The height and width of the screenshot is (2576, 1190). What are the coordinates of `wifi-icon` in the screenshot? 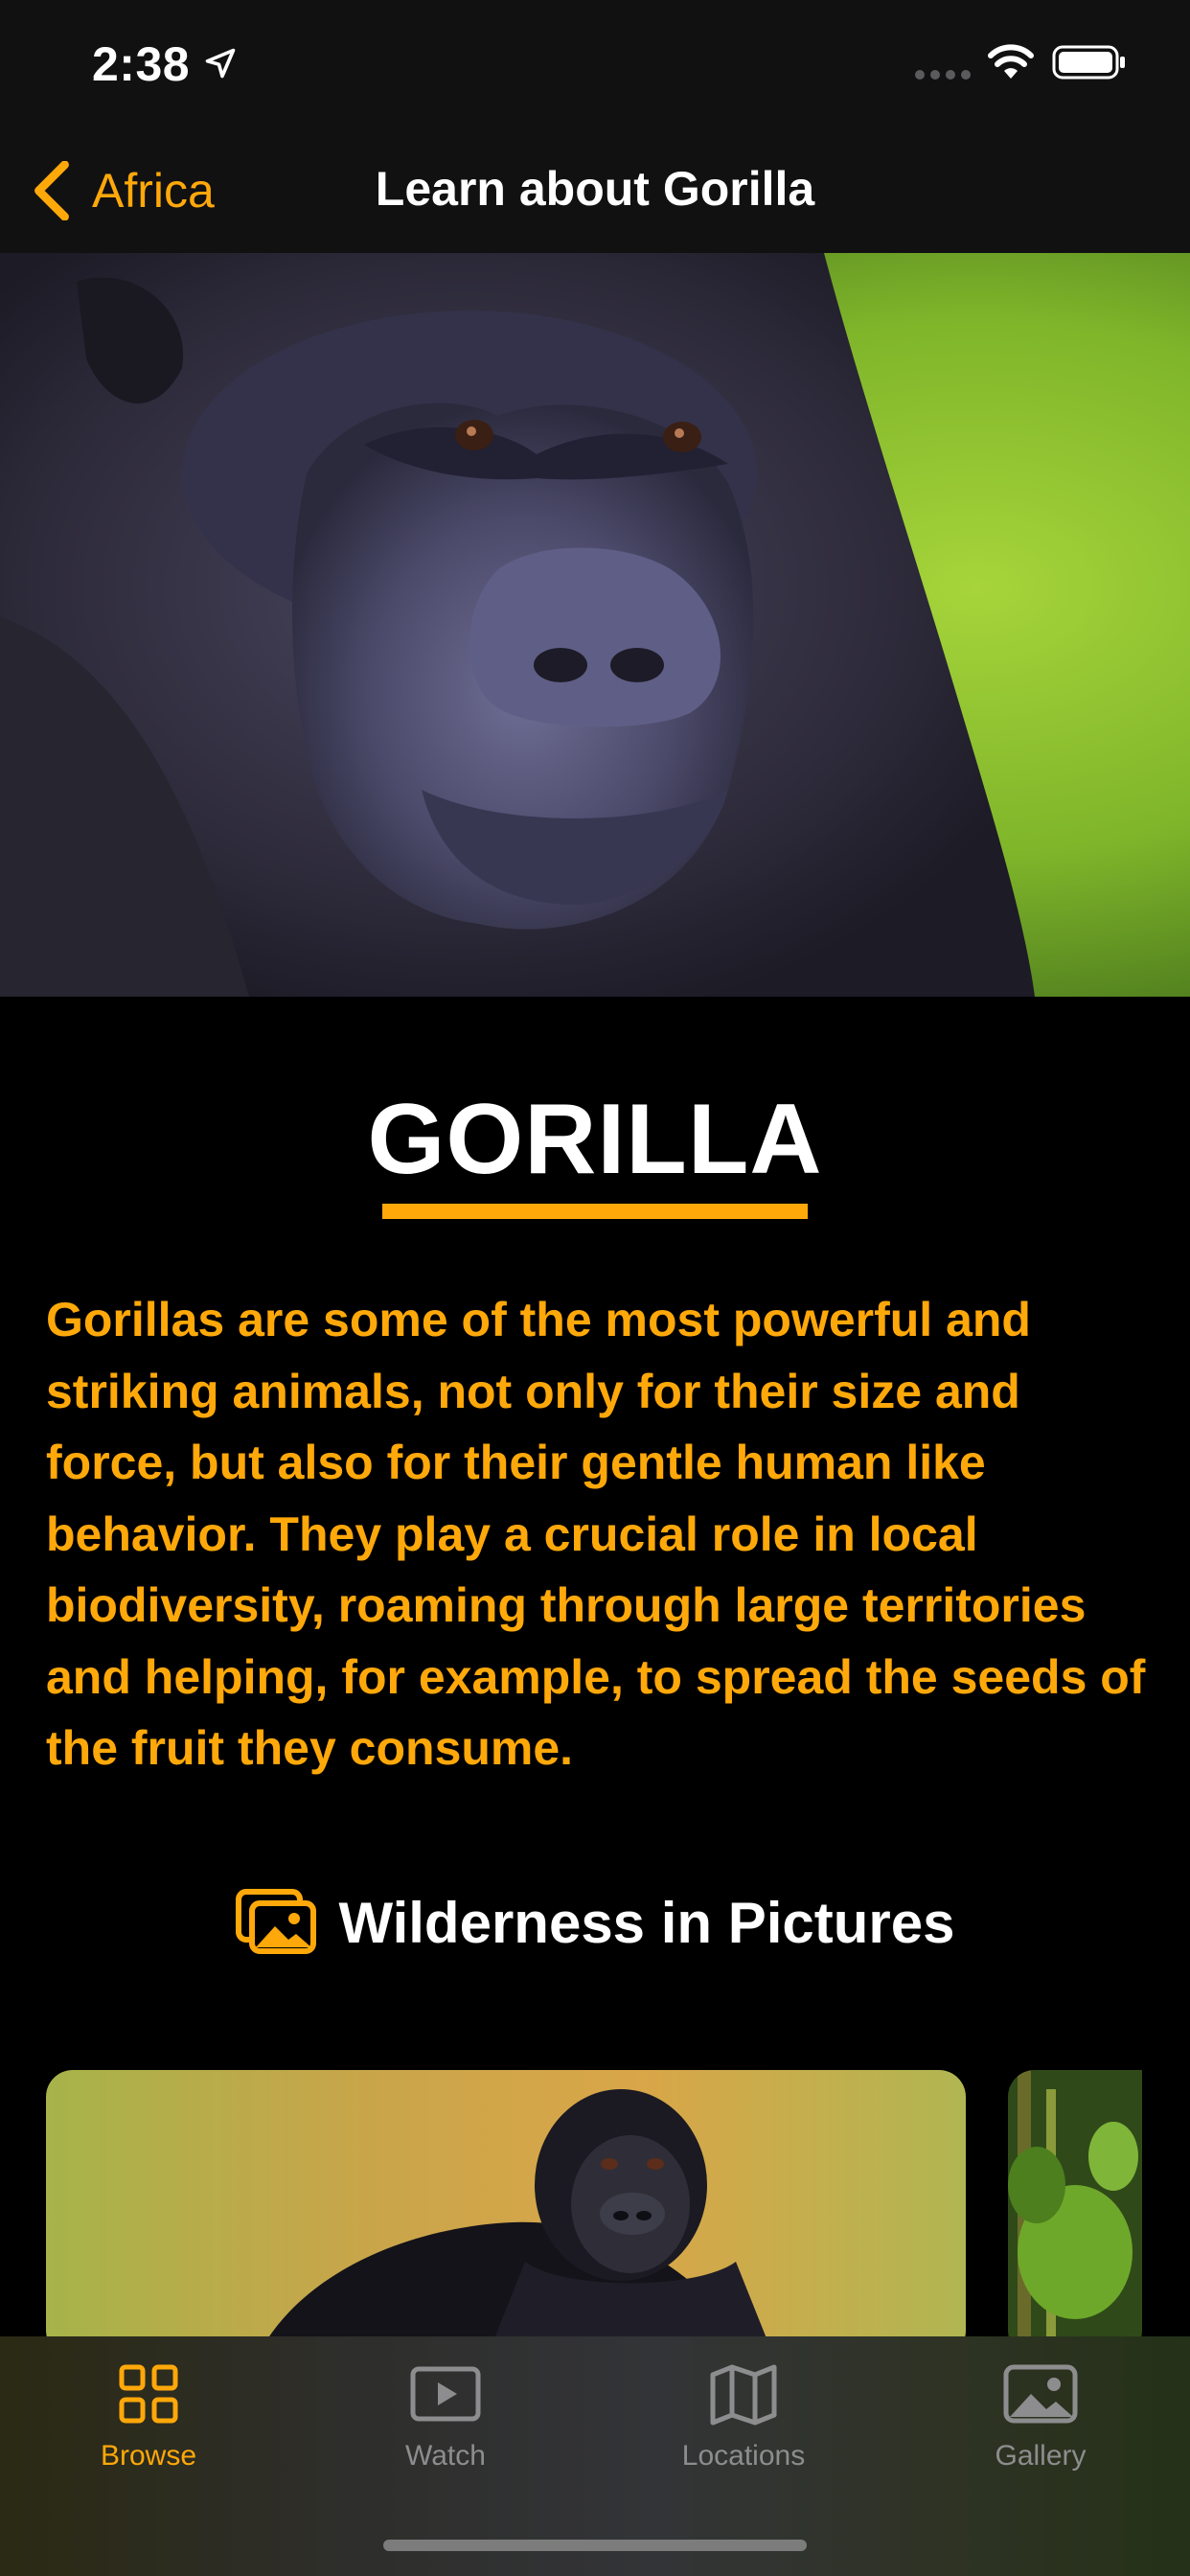 It's located at (1011, 62).